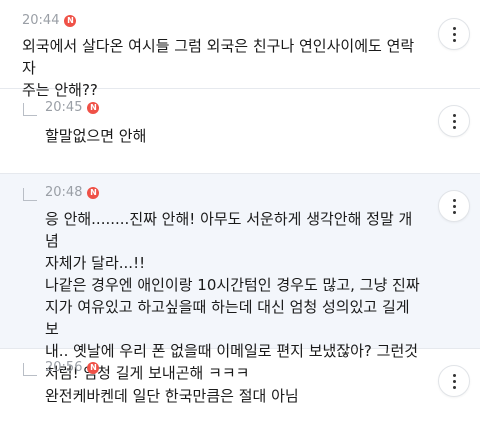 Image resolution: width=480 pixels, height=422 pixels. I want to click on comment-timestamp: 20:44, so click(41, 20).